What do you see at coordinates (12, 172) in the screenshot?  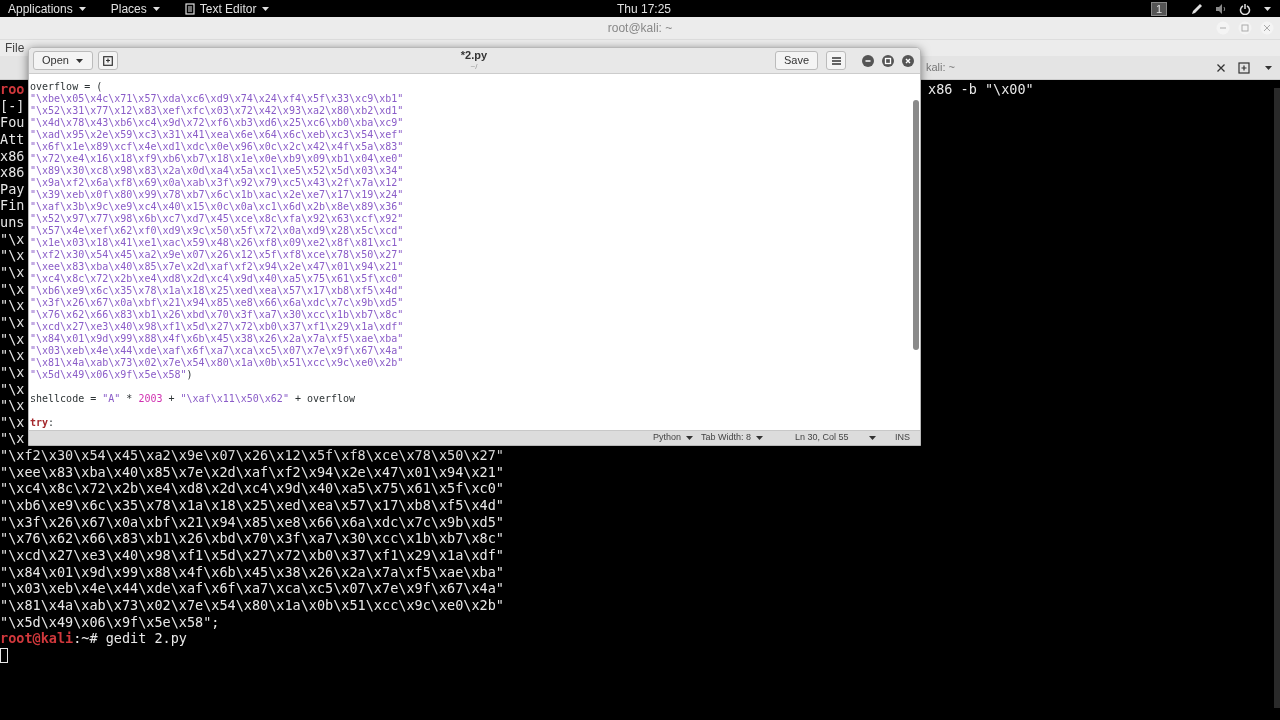 I see `terminal-text: x86` at bounding box center [12, 172].